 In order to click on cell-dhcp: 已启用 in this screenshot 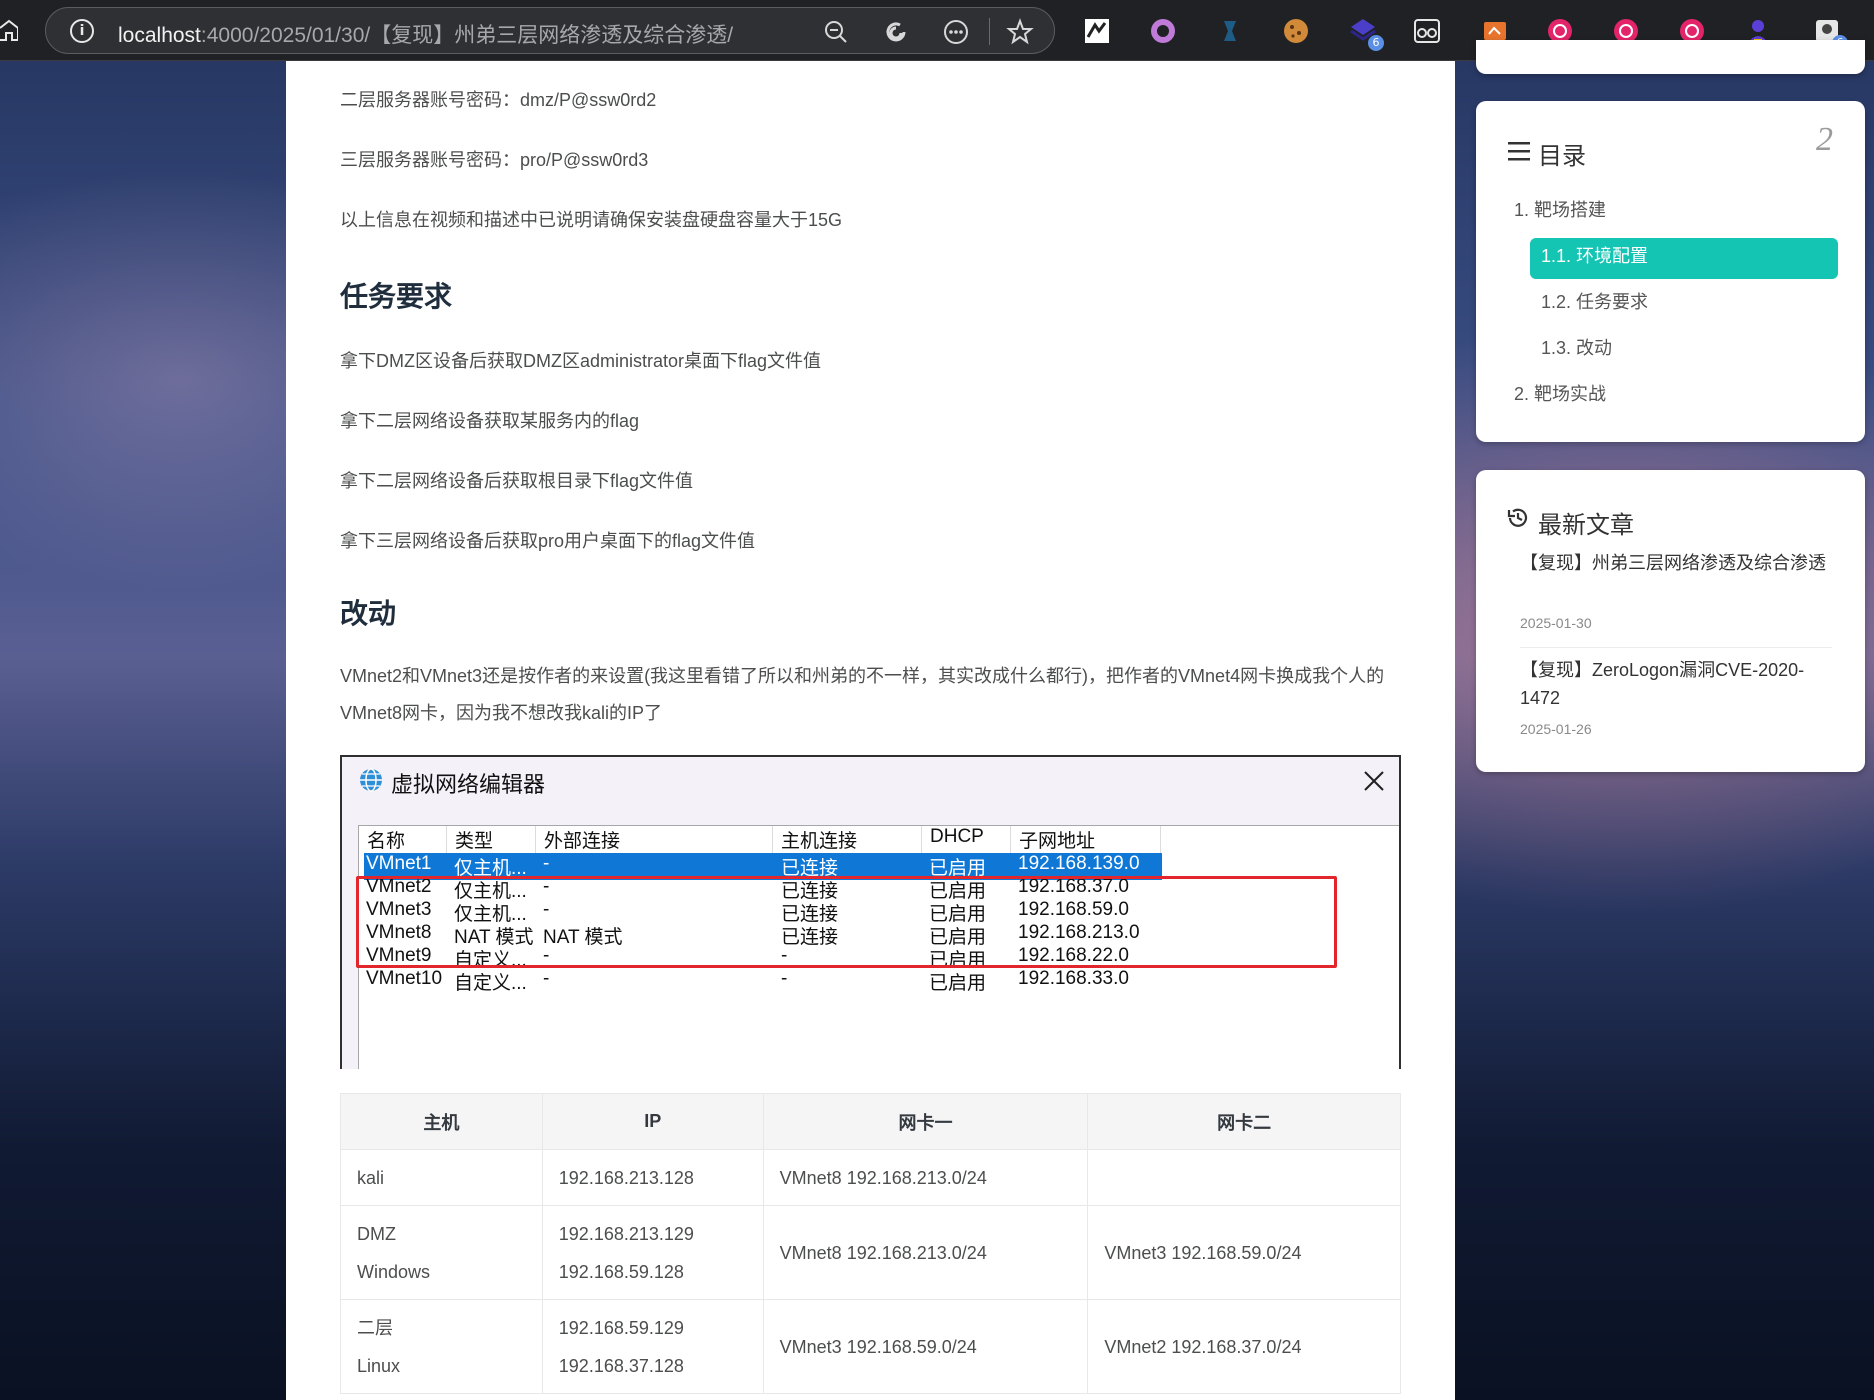, I will do `click(958, 983)`.